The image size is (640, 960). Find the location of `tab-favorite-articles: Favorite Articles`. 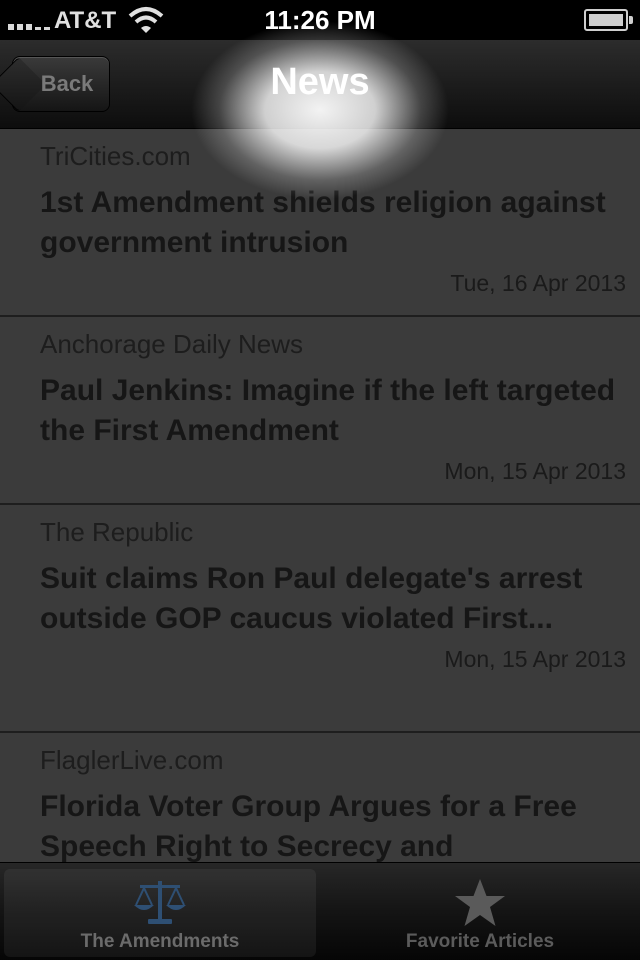

tab-favorite-articles: Favorite Articles is located at coordinates (480, 913).